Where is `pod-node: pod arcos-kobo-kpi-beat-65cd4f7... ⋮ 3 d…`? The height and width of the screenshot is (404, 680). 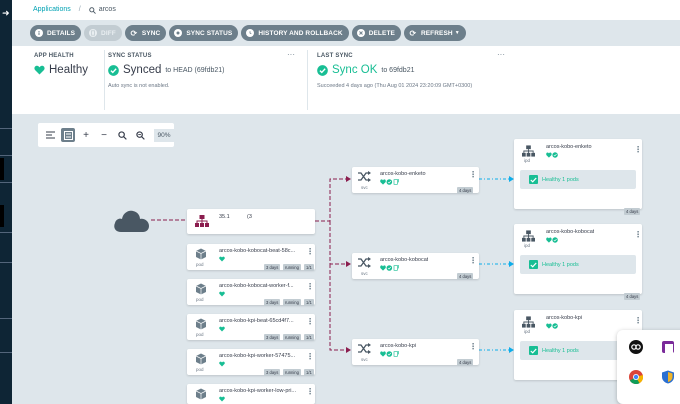
pod-node: pod arcos-kobo-kpi-beat-65cd4f7... ⋮ 3 d… is located at coordinates (251, 327).